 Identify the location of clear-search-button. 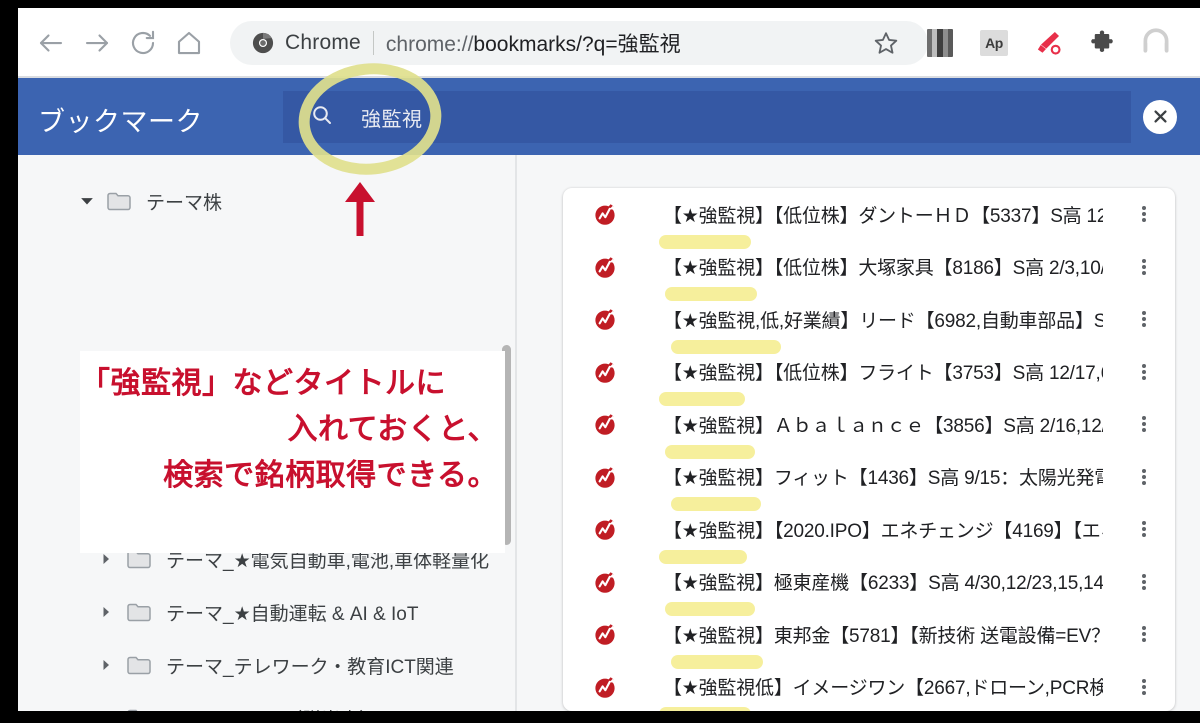
(1160, 116).